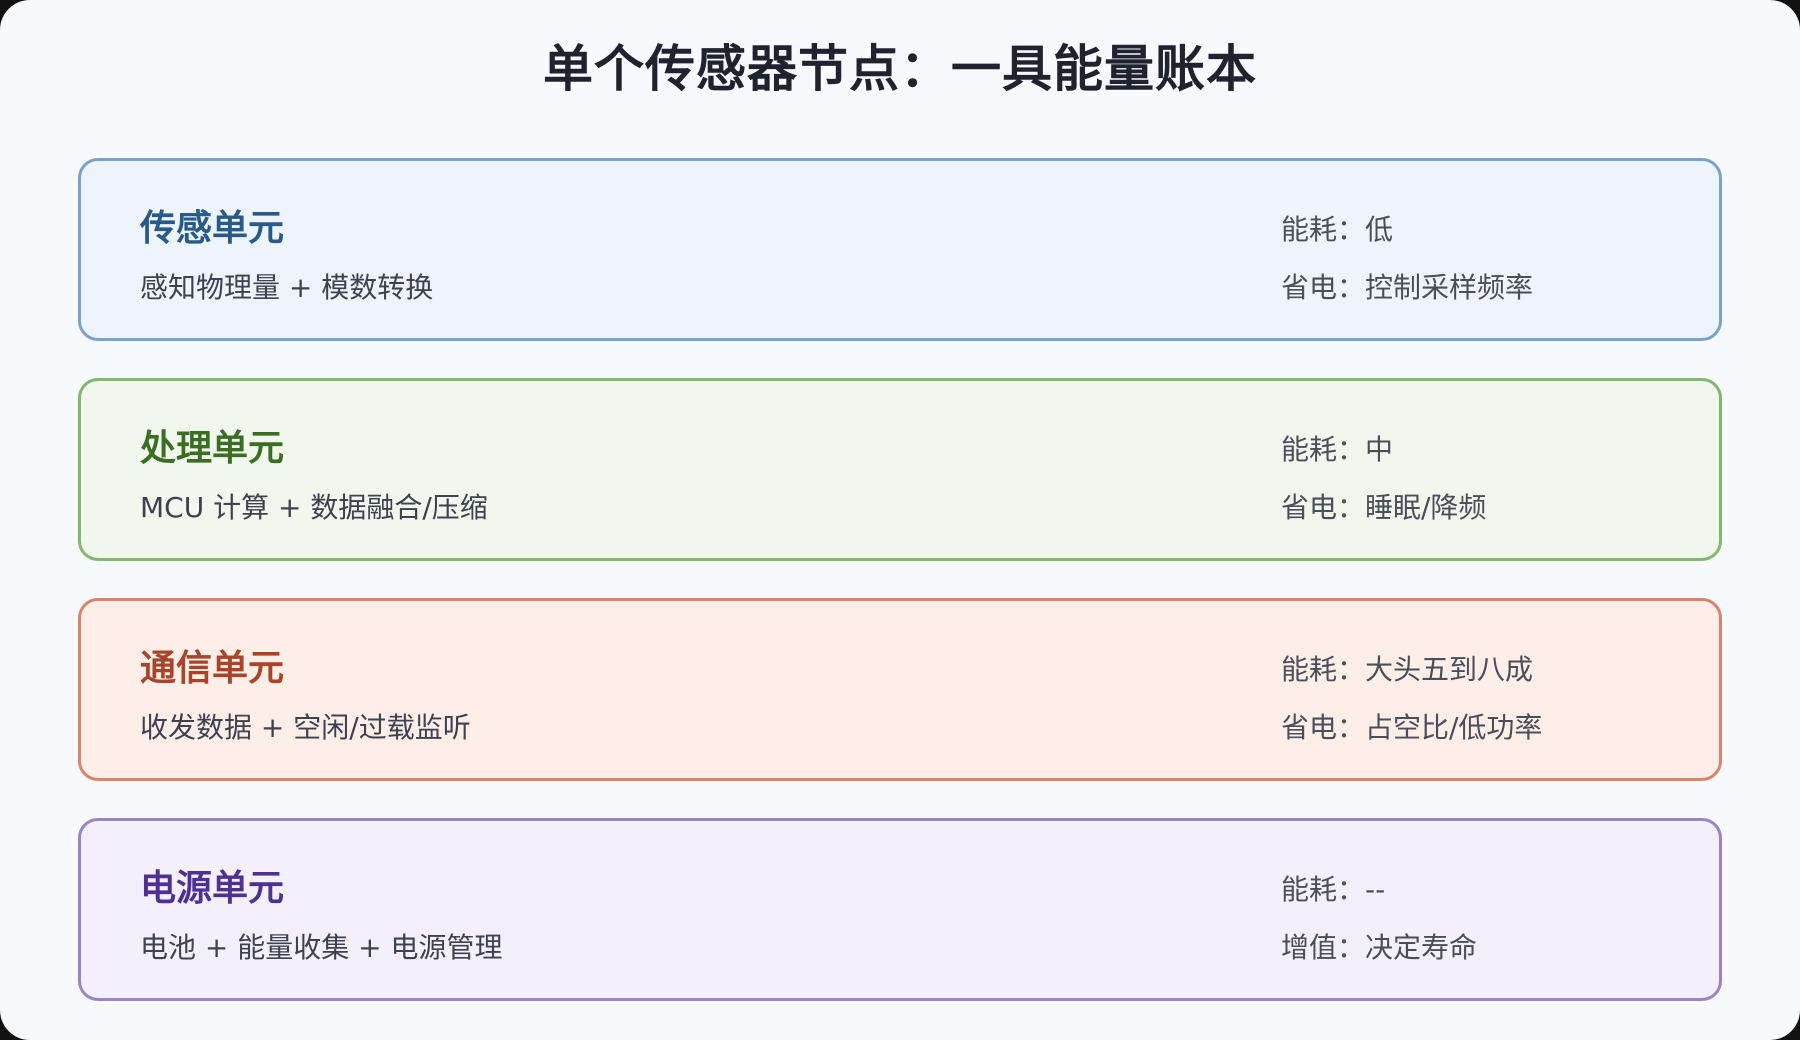 The image size is (1800, 1040). What do you see at coordinates (287, 287) in the screenshot?
I see `unit-description: 感知物理量 + 模数转换` at bounding box center [287, 287].